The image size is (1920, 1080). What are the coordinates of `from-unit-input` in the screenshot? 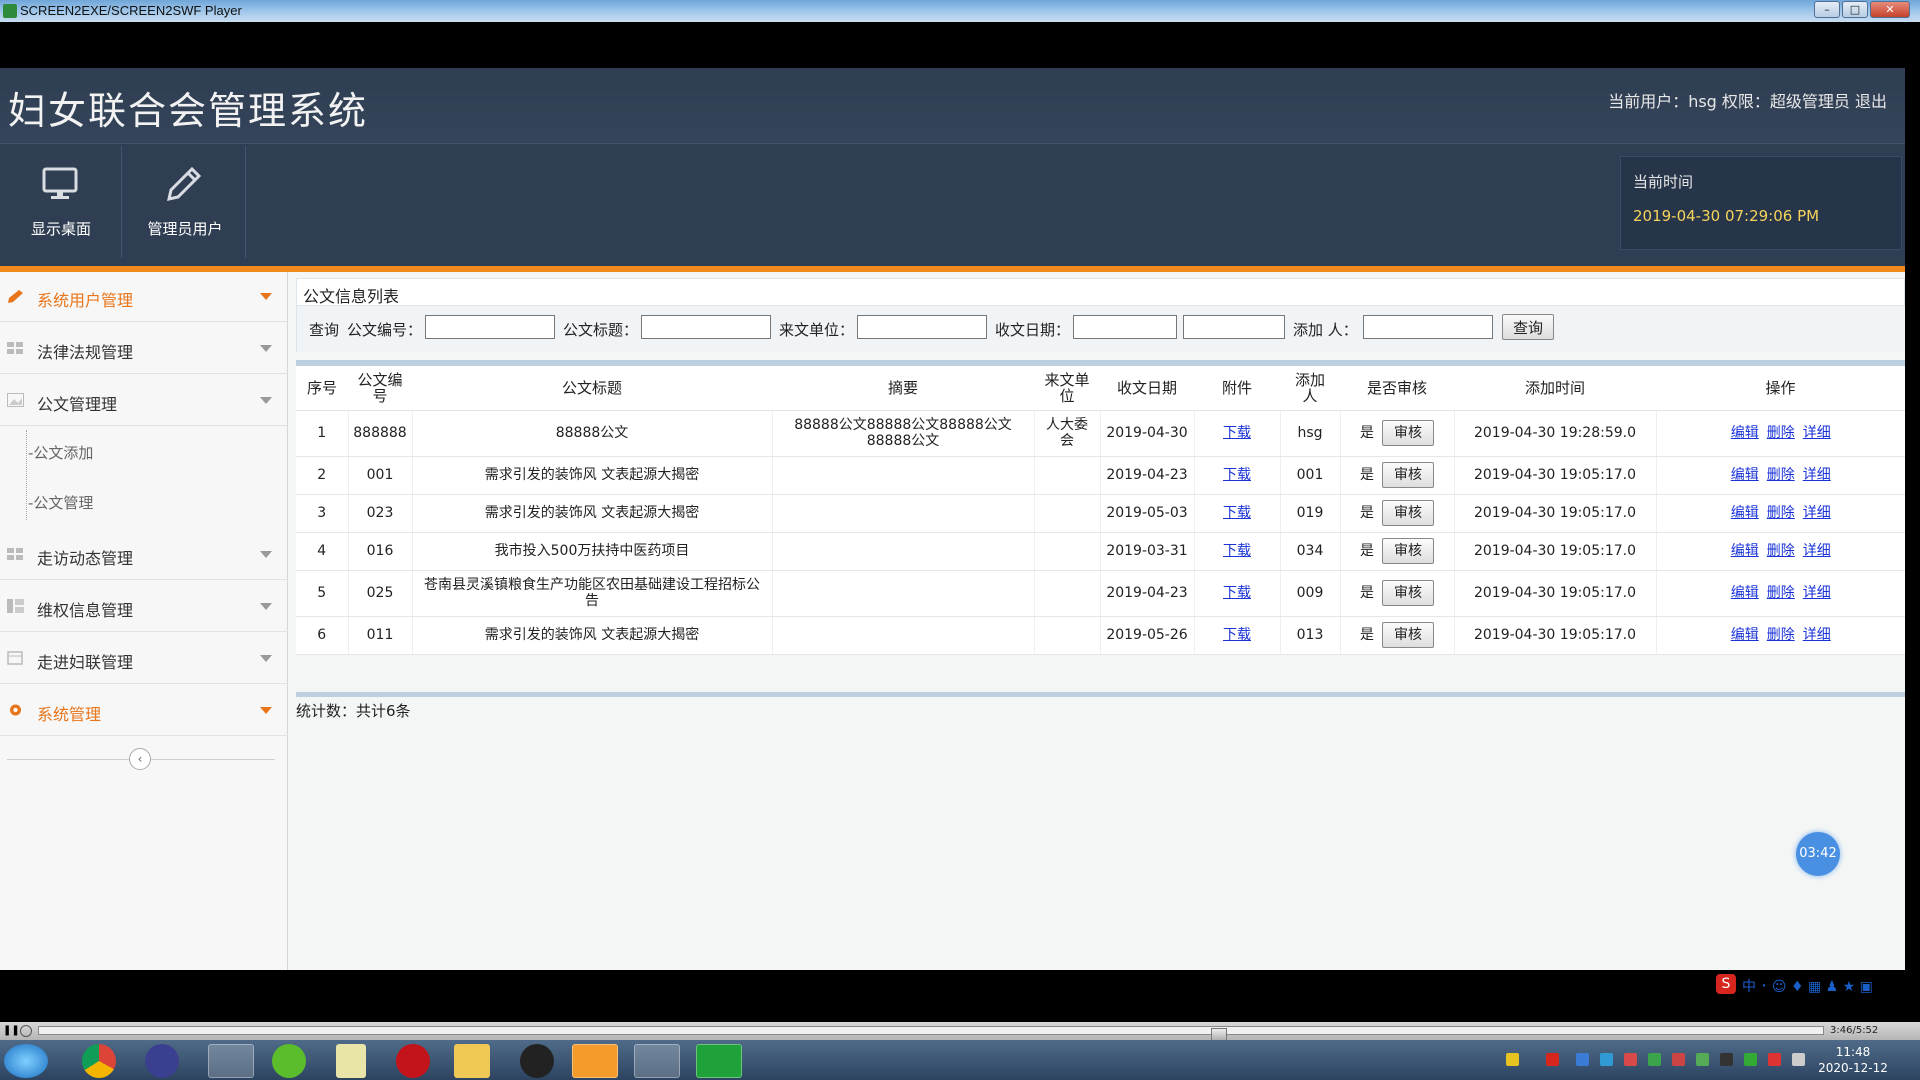 It's located at (922, 327).